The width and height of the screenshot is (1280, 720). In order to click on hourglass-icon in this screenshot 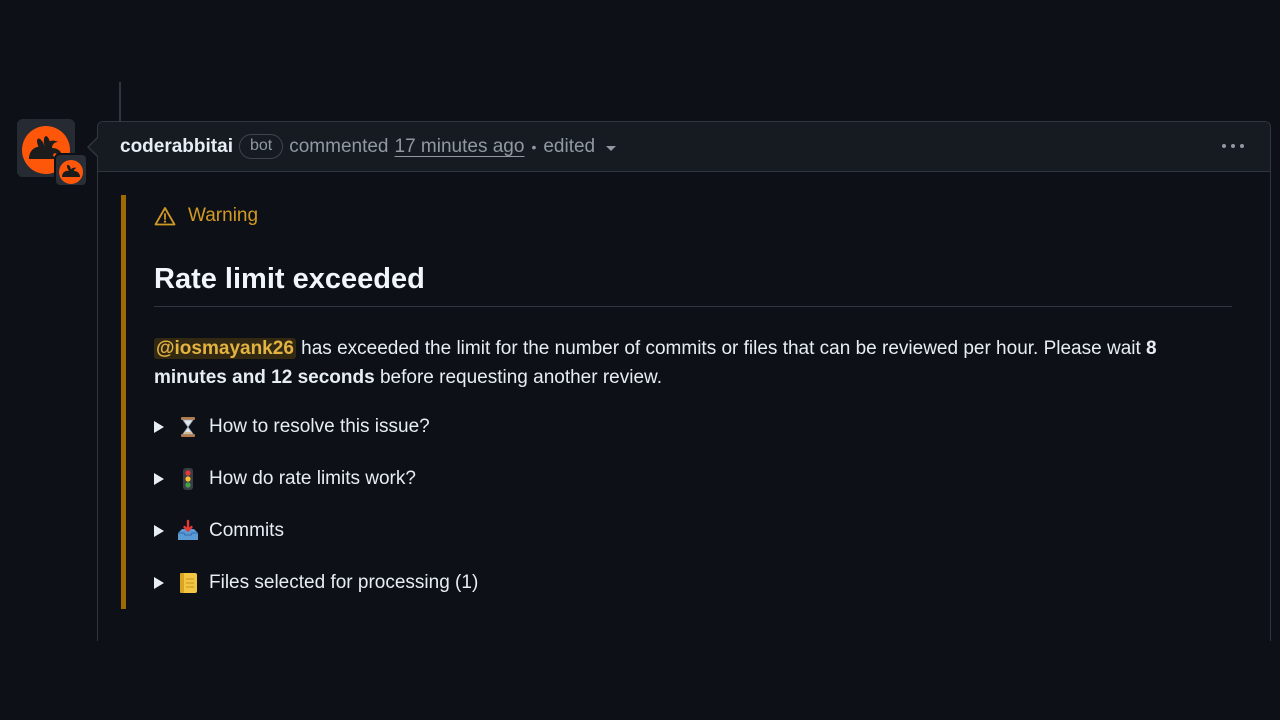, I will do `click(188, 427)`.